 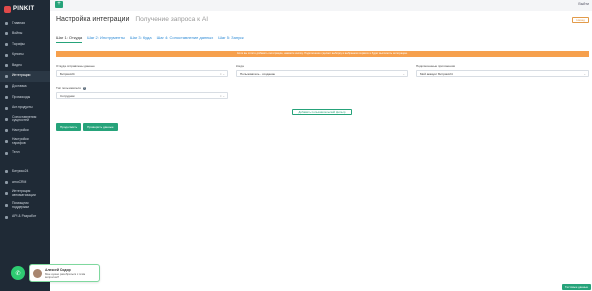 What do you see at coordinates (240, 66) in the screenshot?
I see `events-label: Когда` at bounding box center [240, 66].